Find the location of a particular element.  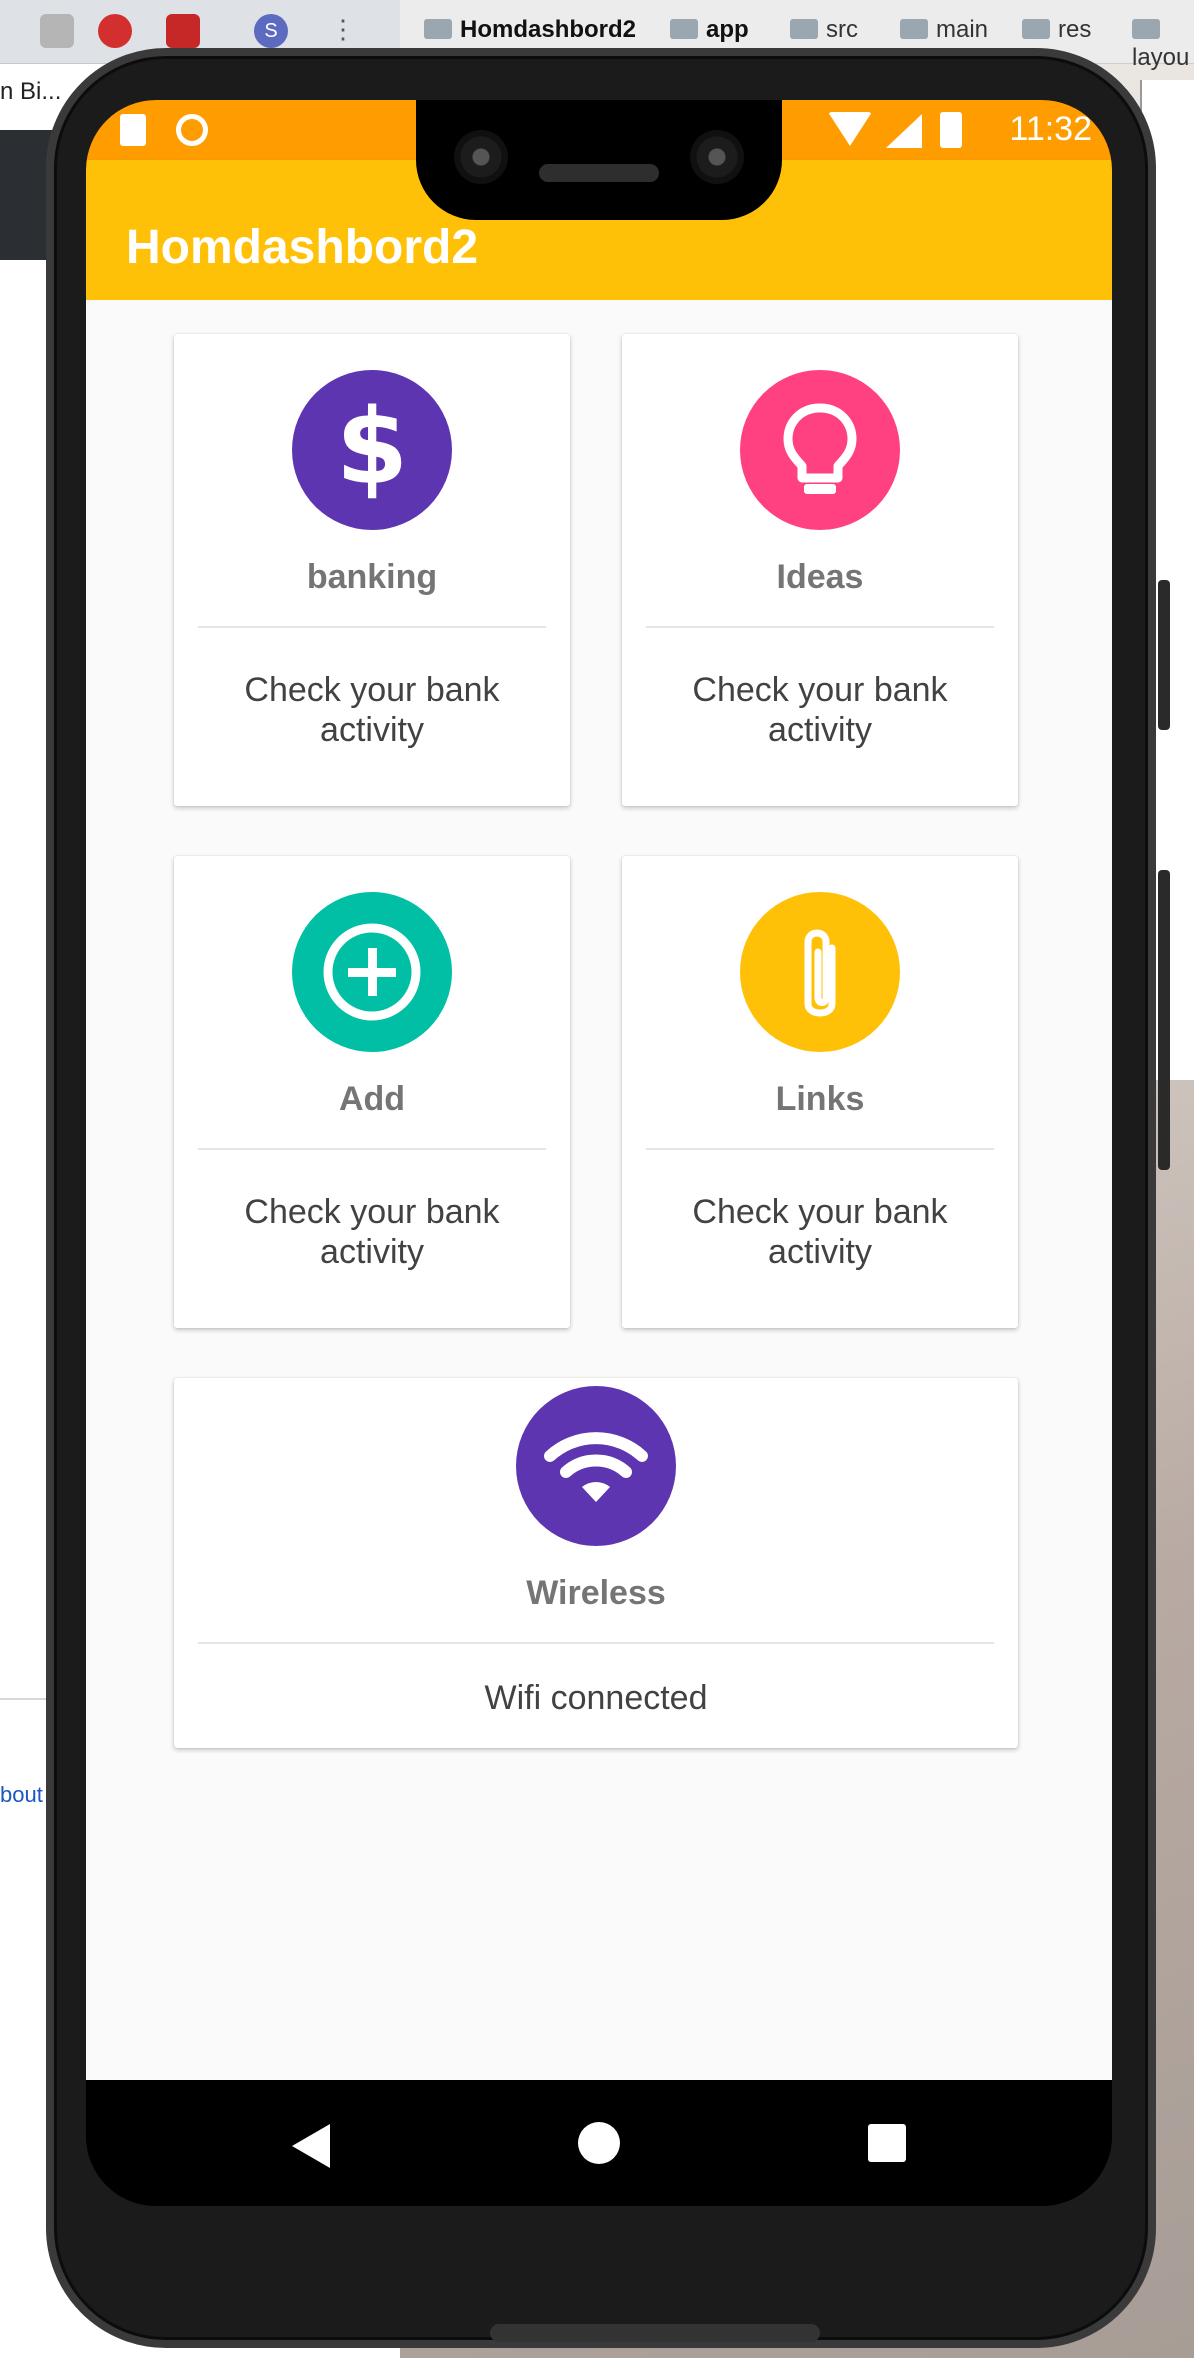

bottom-speaker is located at coordinates (655, 2333).